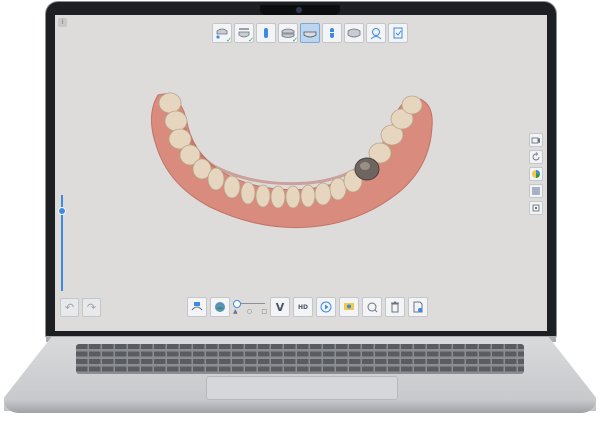 This screenshot has width=600, height=432. What do you see at coordinates (536, 140) in the screenshot?
I see `camera-icon` at bounding box center [536, 140].